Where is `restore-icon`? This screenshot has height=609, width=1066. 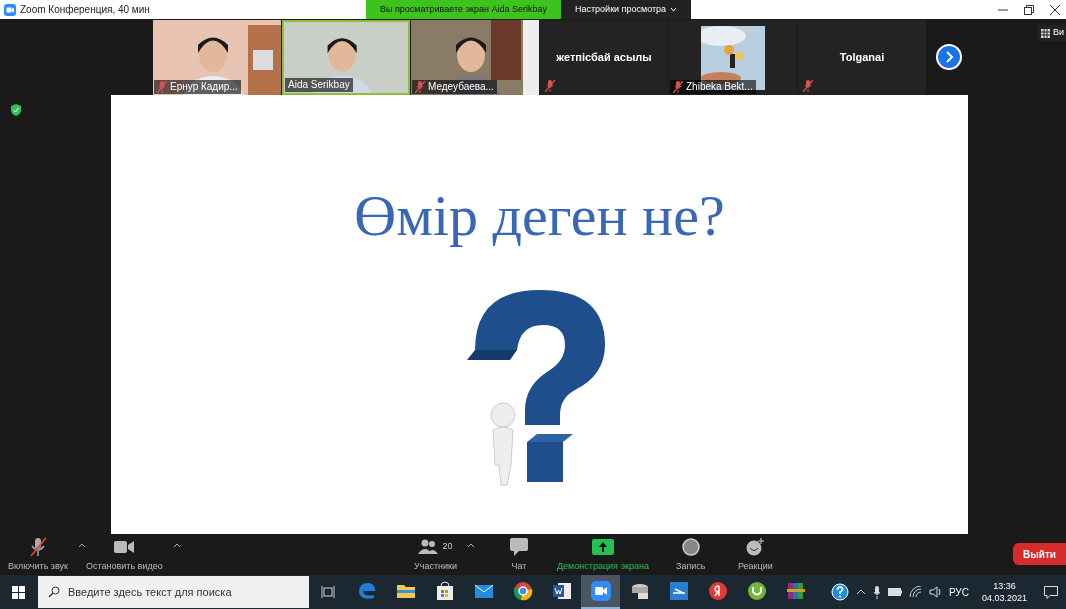 restore-icon is located at coordinates (1029, 9).